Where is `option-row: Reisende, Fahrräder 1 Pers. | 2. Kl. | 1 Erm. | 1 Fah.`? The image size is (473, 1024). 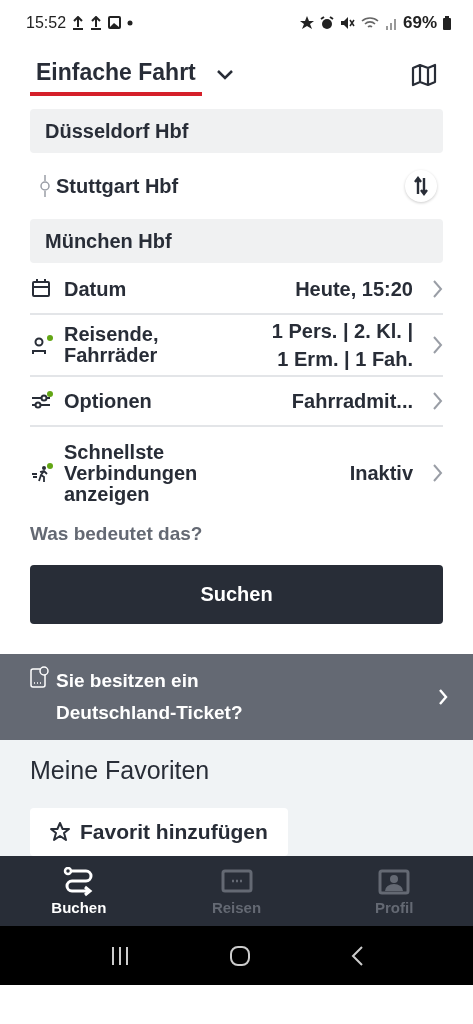
option-row: Reisende, Fahrräder 1 Pers. | 2. Kl. | 1 Erm. | 1 Fah. is located at coordinates (236, 346).